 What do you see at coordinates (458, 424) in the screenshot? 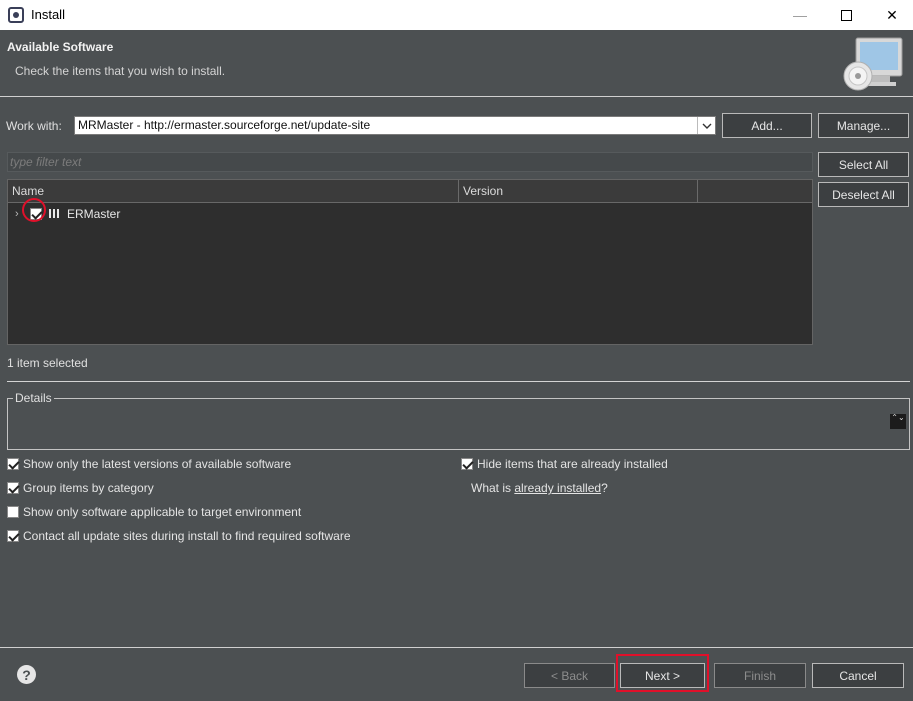
I see `details-group` at bounding box center [458, 424].